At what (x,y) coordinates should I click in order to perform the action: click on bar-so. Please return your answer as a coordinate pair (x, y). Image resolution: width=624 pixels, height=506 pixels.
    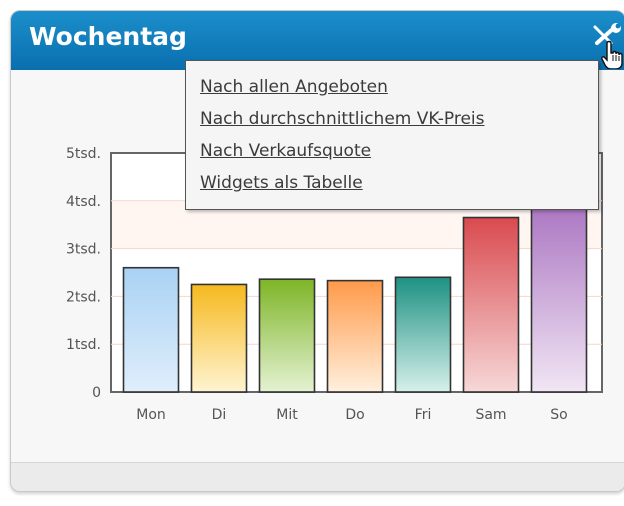
    Looking at the image, I should click on (559, 289).